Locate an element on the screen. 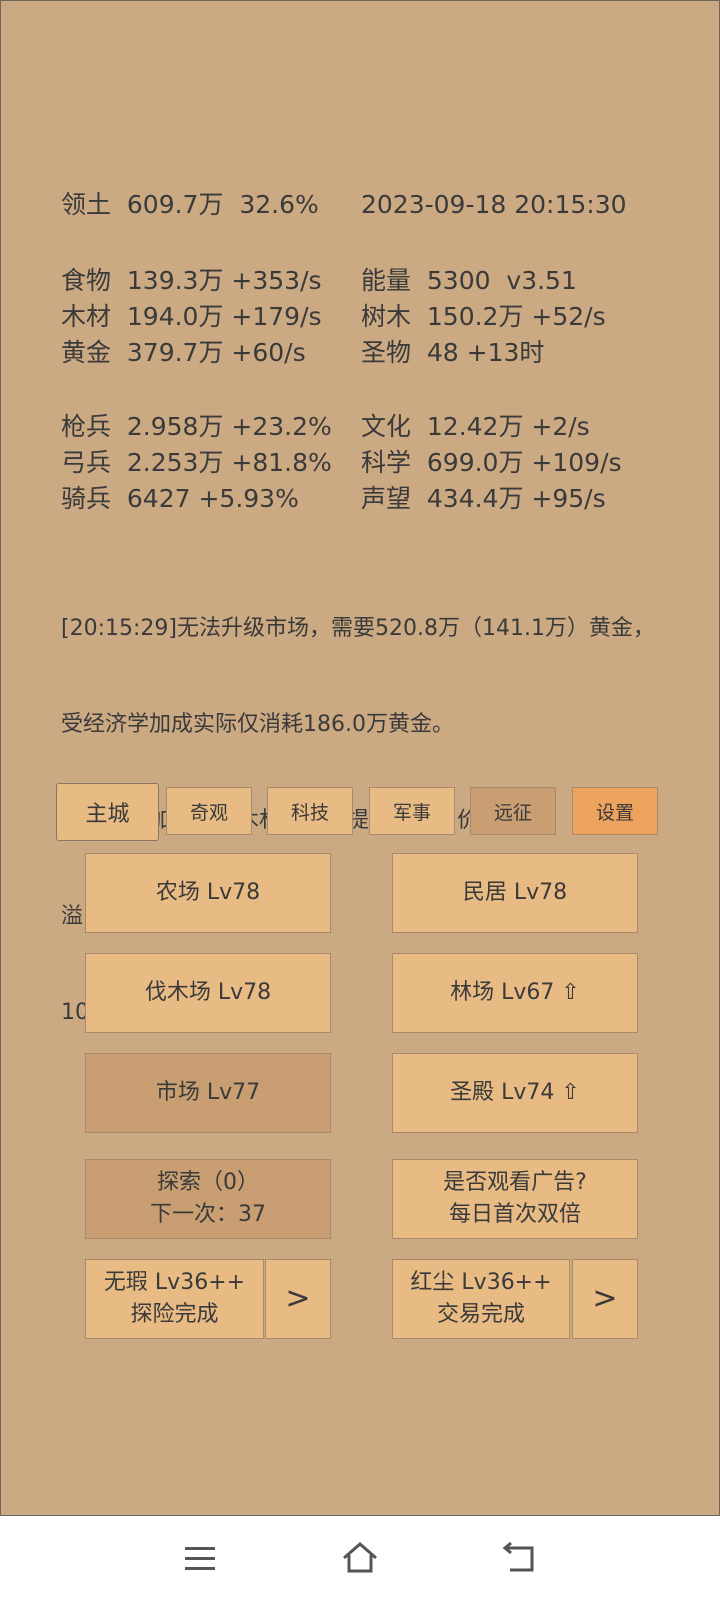  tab-tech: 科技 is located at coordinates (310, 811).